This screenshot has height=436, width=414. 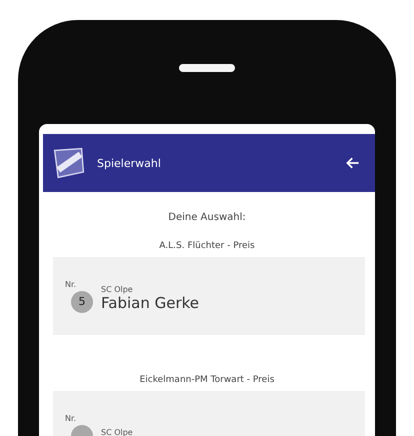 What do you see at coordinates (150, 303) in the screenshot?
I see `player-name: Fabian Gerke` at bounding box center [150, 303].